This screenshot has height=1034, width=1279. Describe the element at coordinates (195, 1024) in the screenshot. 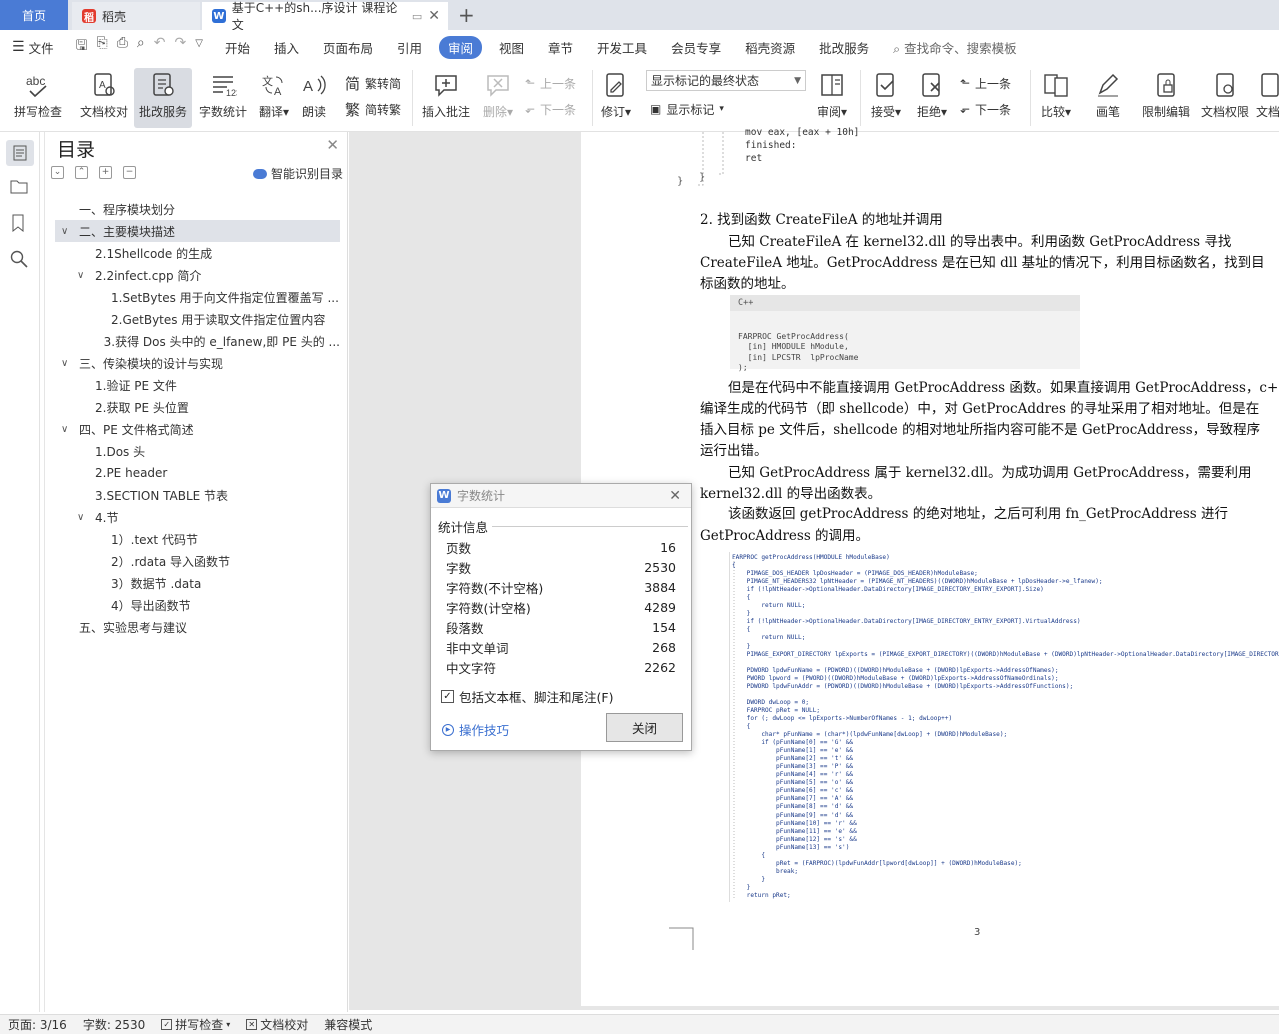

I see `spell-check-status: ✓ 拼写检查 ▾` at that location.